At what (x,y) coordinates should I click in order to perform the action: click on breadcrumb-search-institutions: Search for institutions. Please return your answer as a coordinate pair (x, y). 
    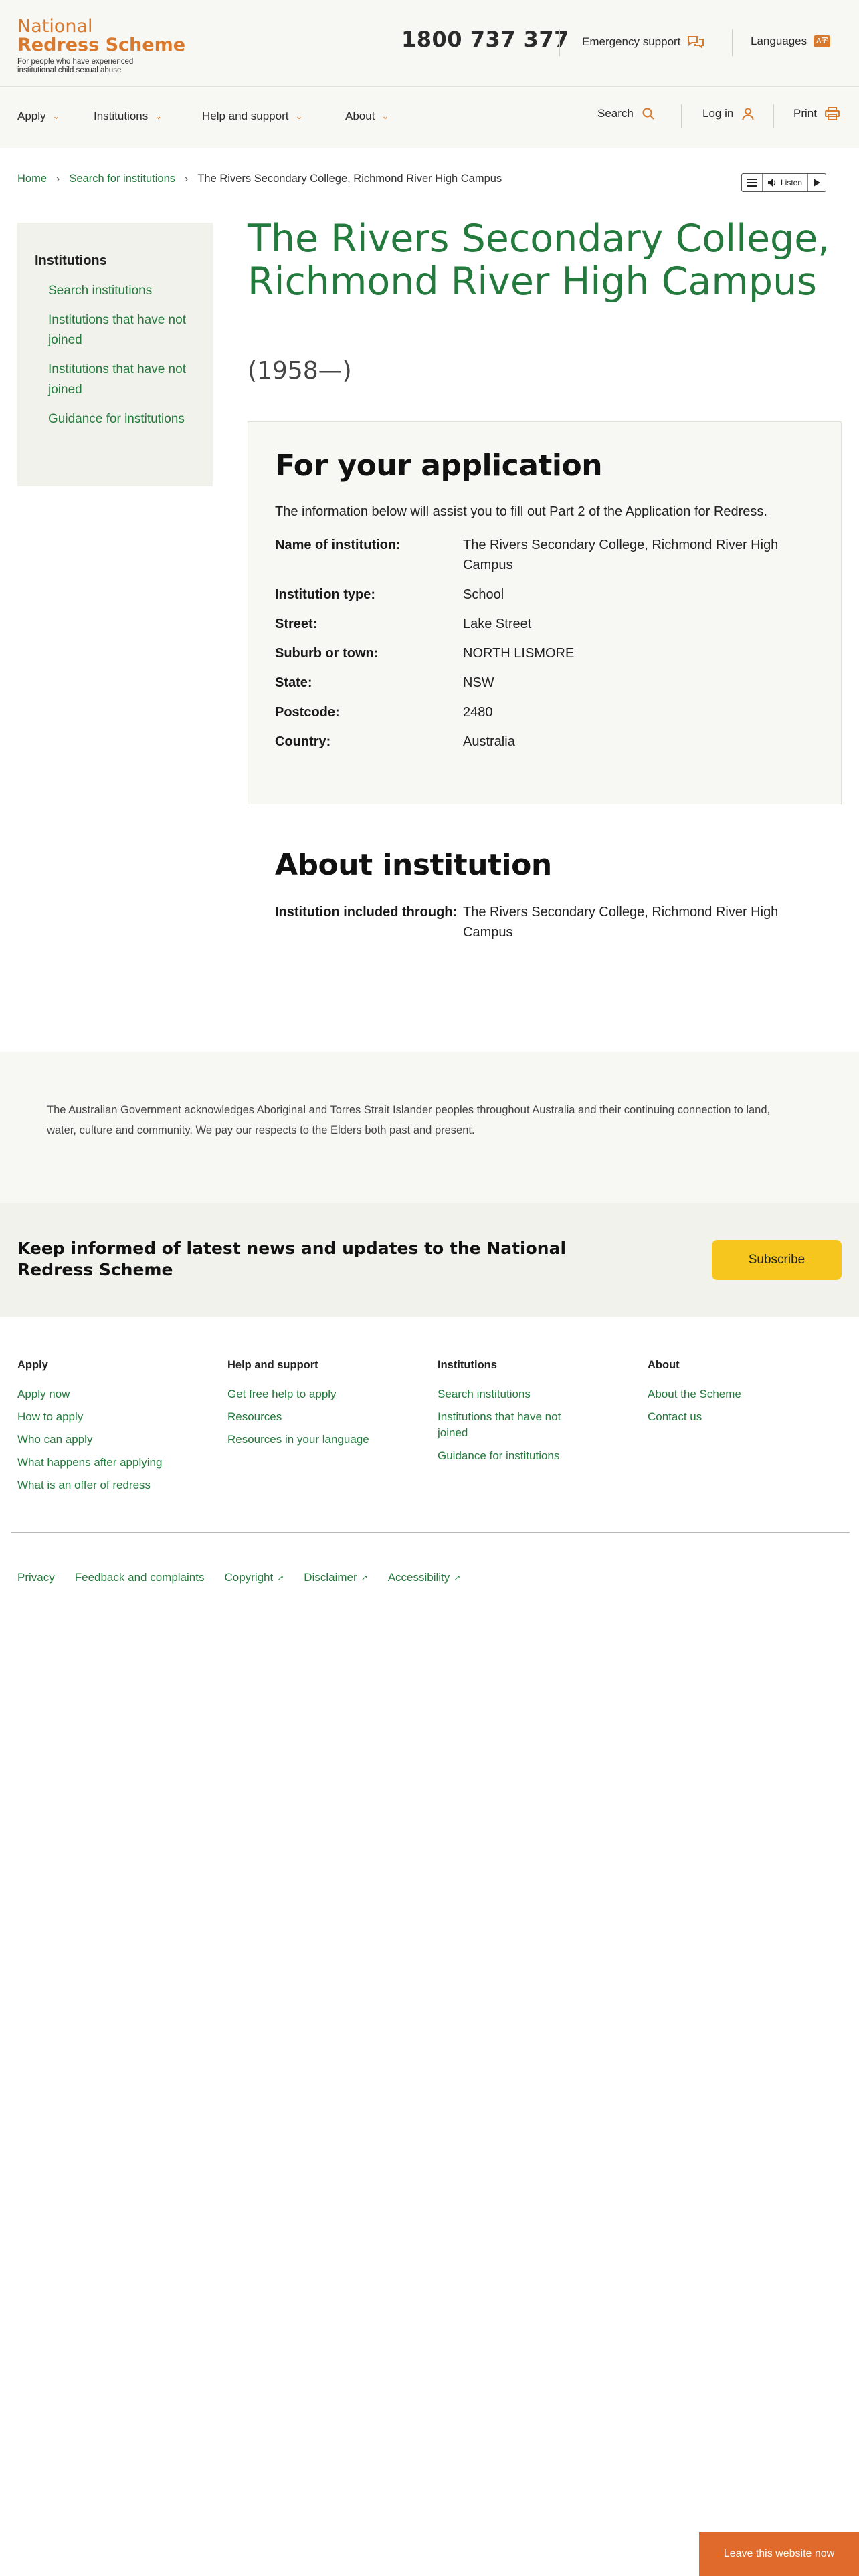
    Looking at the image, I should click on (122, 179).